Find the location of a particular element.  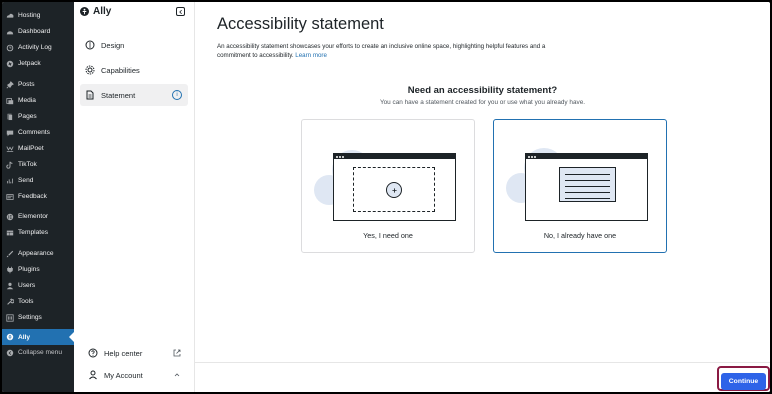

learn-more-link: Learn more is located at coordinates (311, 55).